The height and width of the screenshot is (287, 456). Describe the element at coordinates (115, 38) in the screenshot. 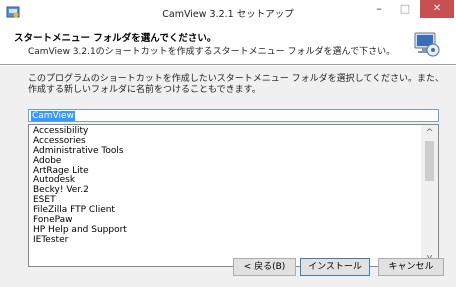

I see `page-title: スタートメニュー フォルダを選んでください。` at that location.